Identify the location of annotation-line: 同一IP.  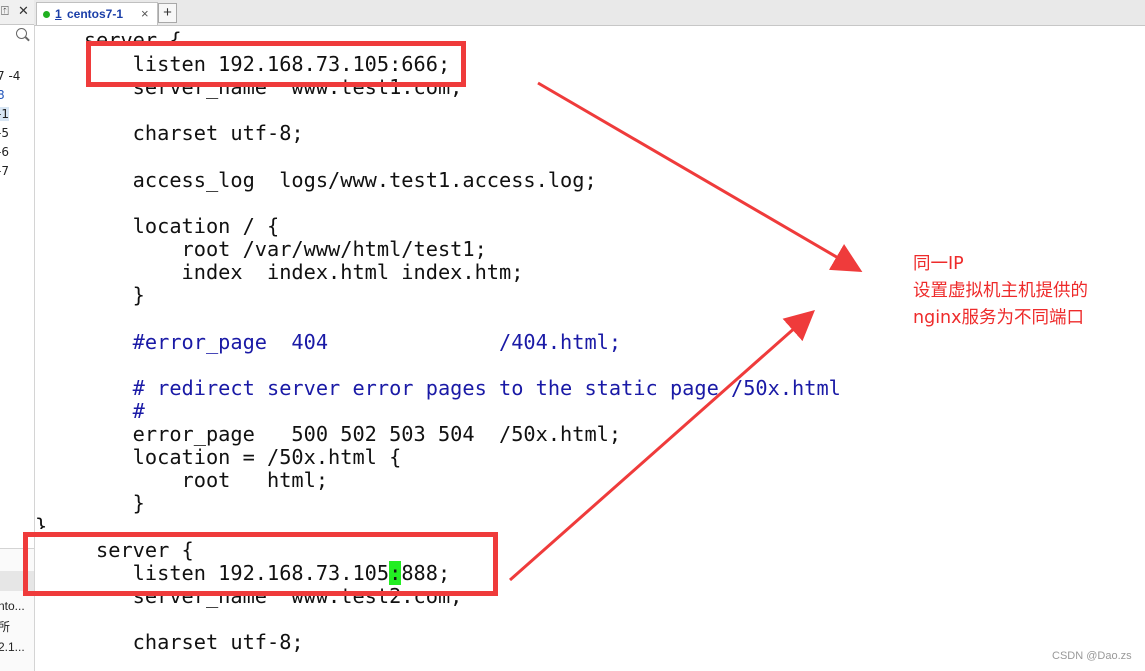
(938, 264).